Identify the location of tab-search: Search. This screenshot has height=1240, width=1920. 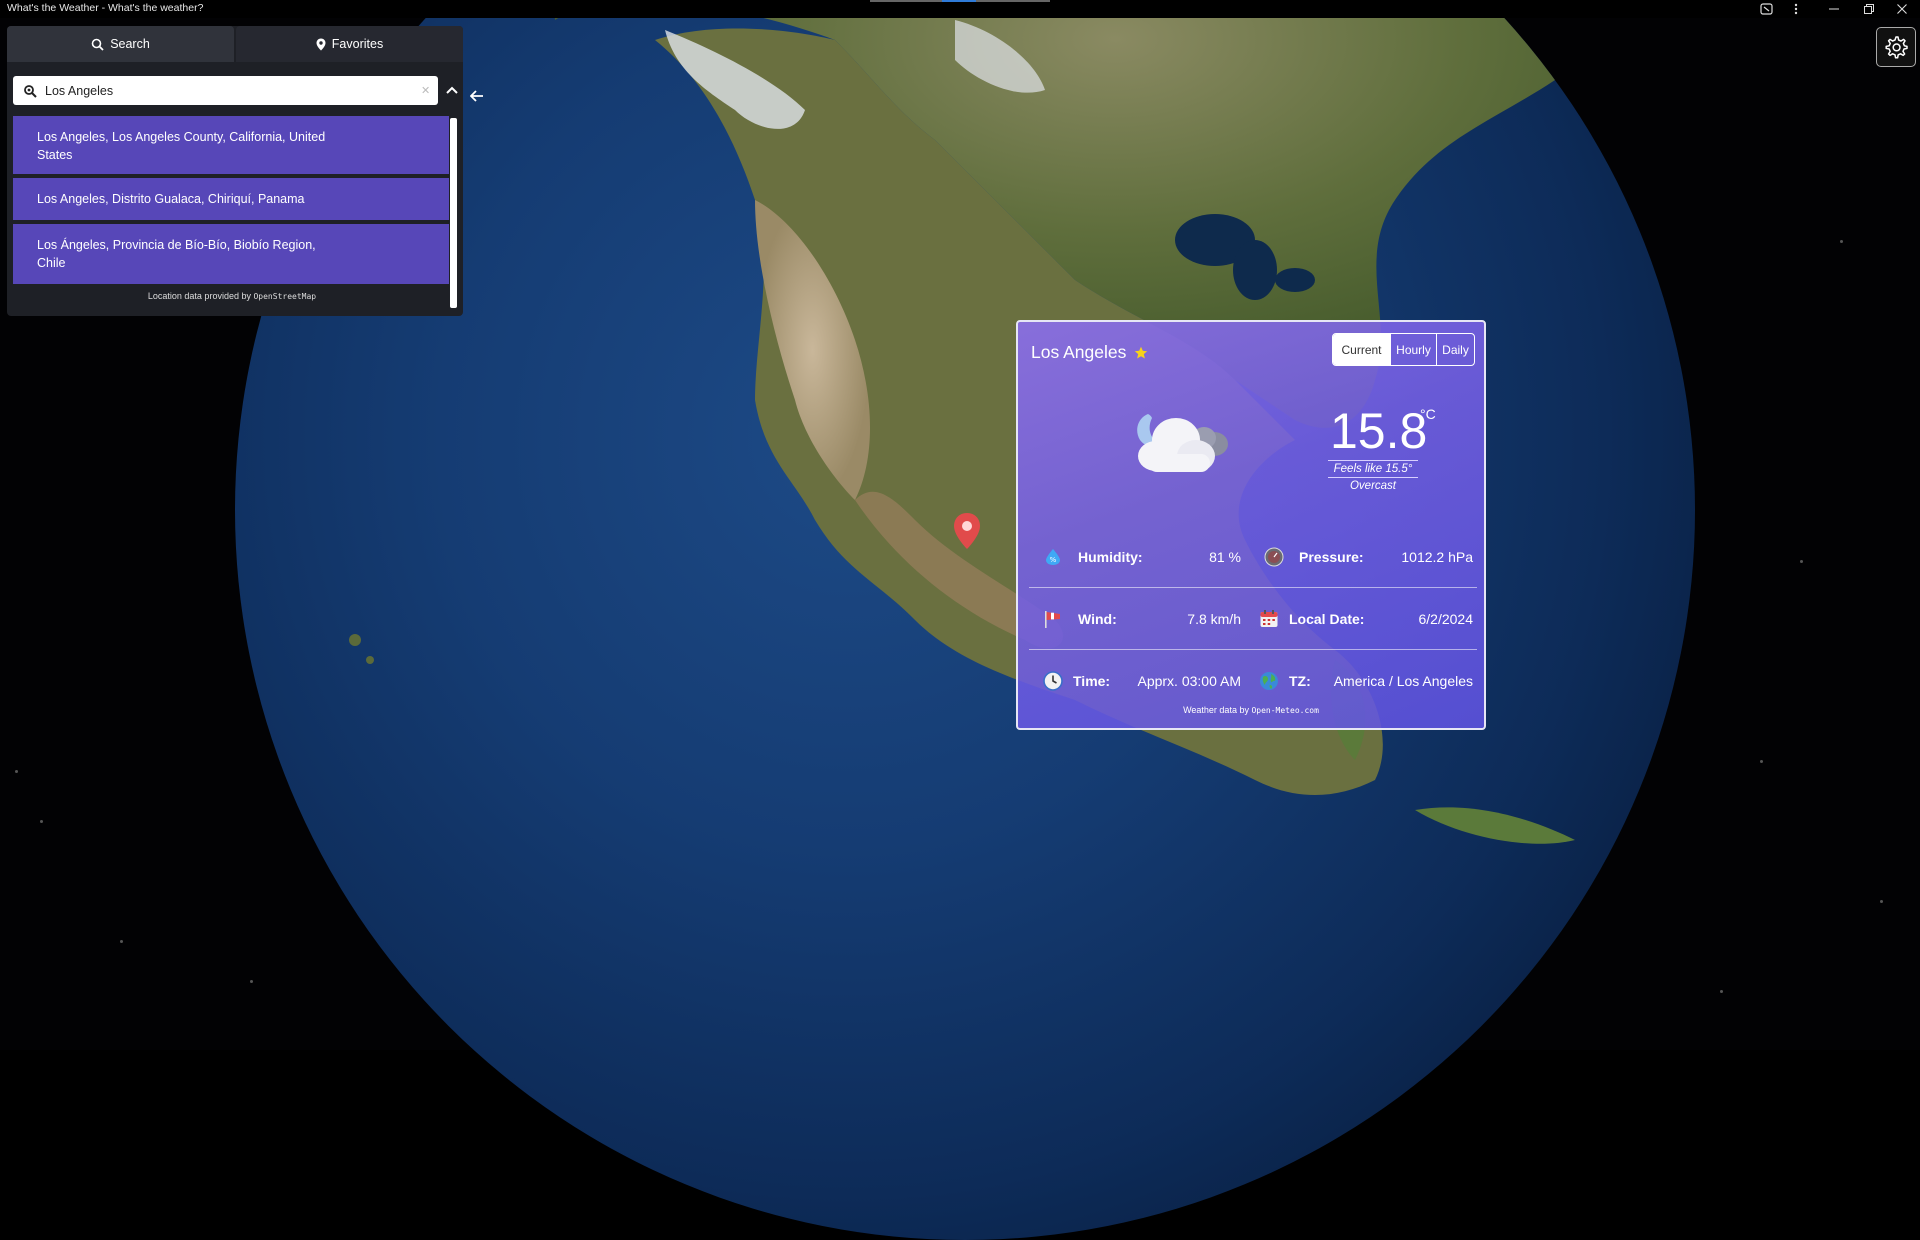
(120, 44).